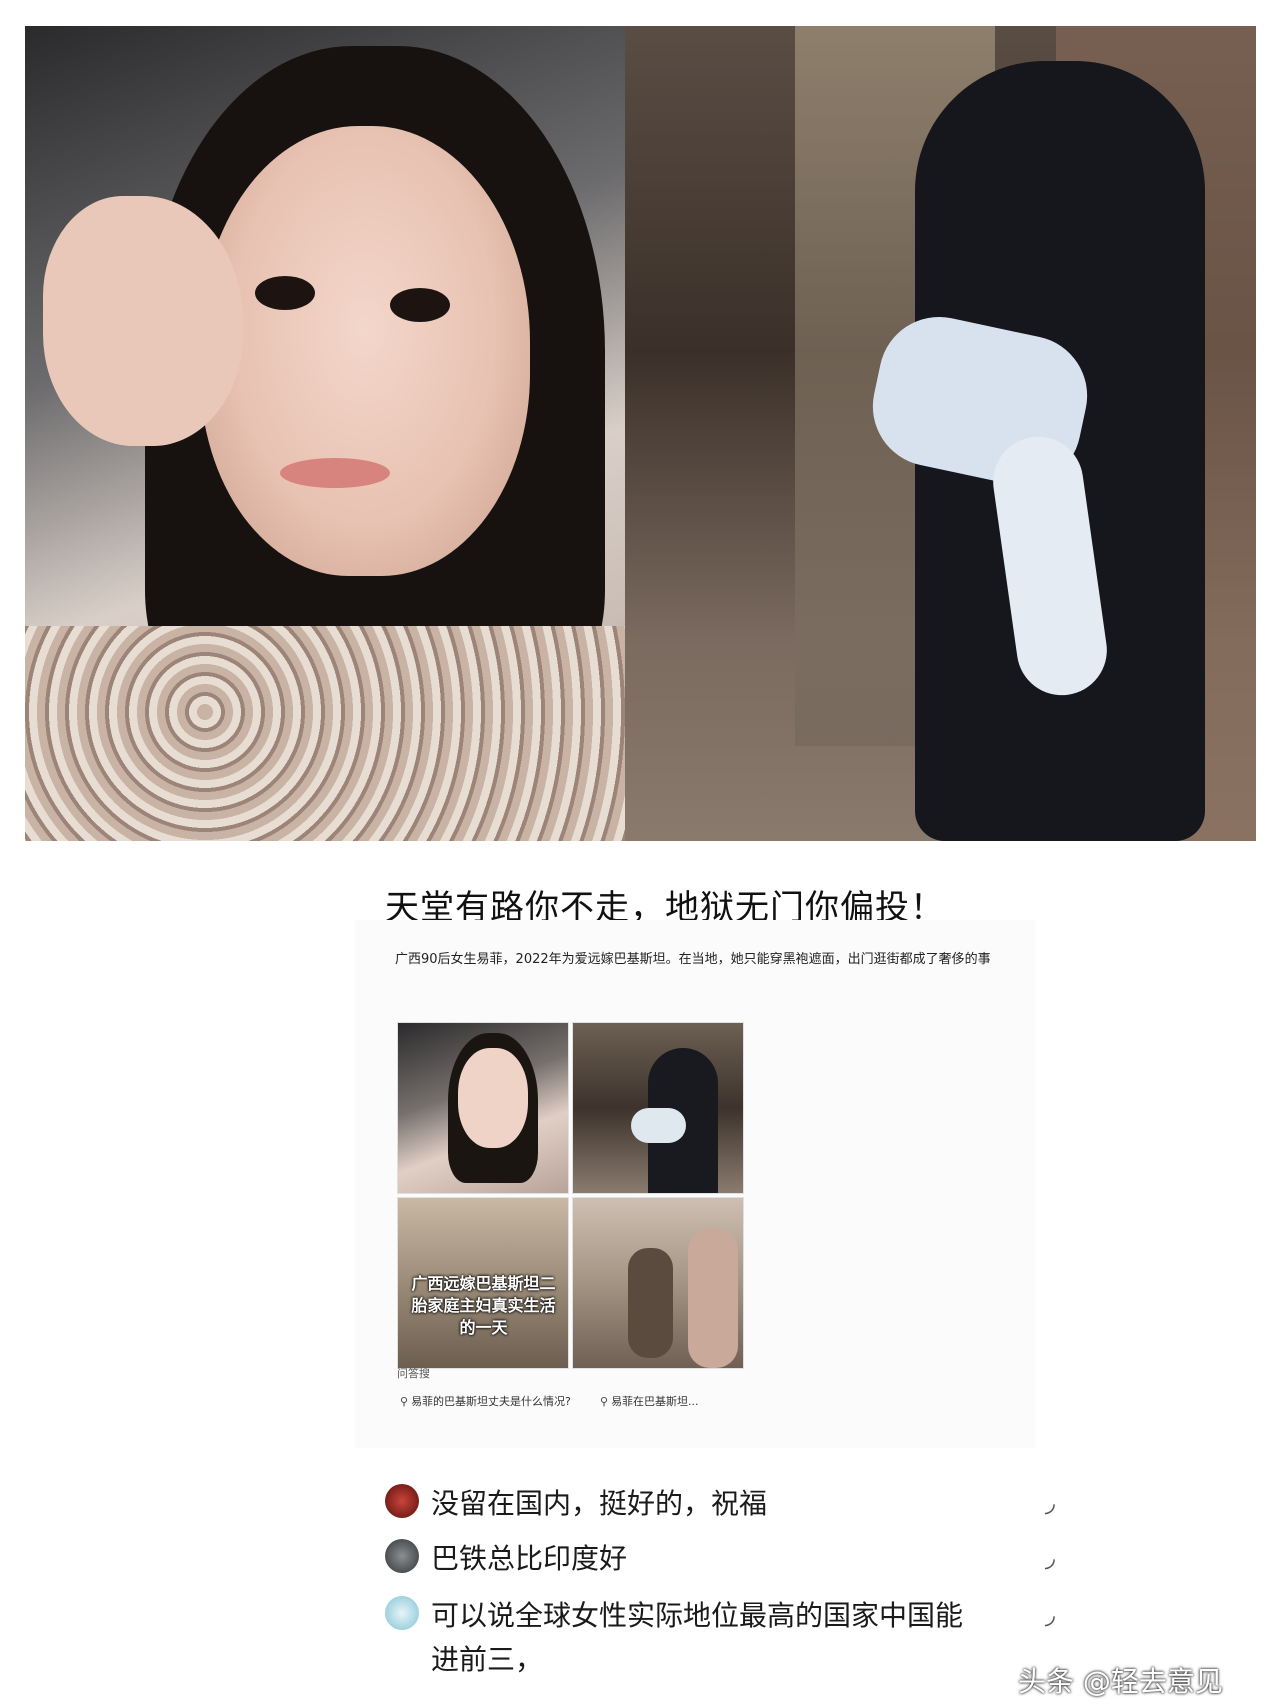  I want to click on peace-sign-hand, so click(143, 321).